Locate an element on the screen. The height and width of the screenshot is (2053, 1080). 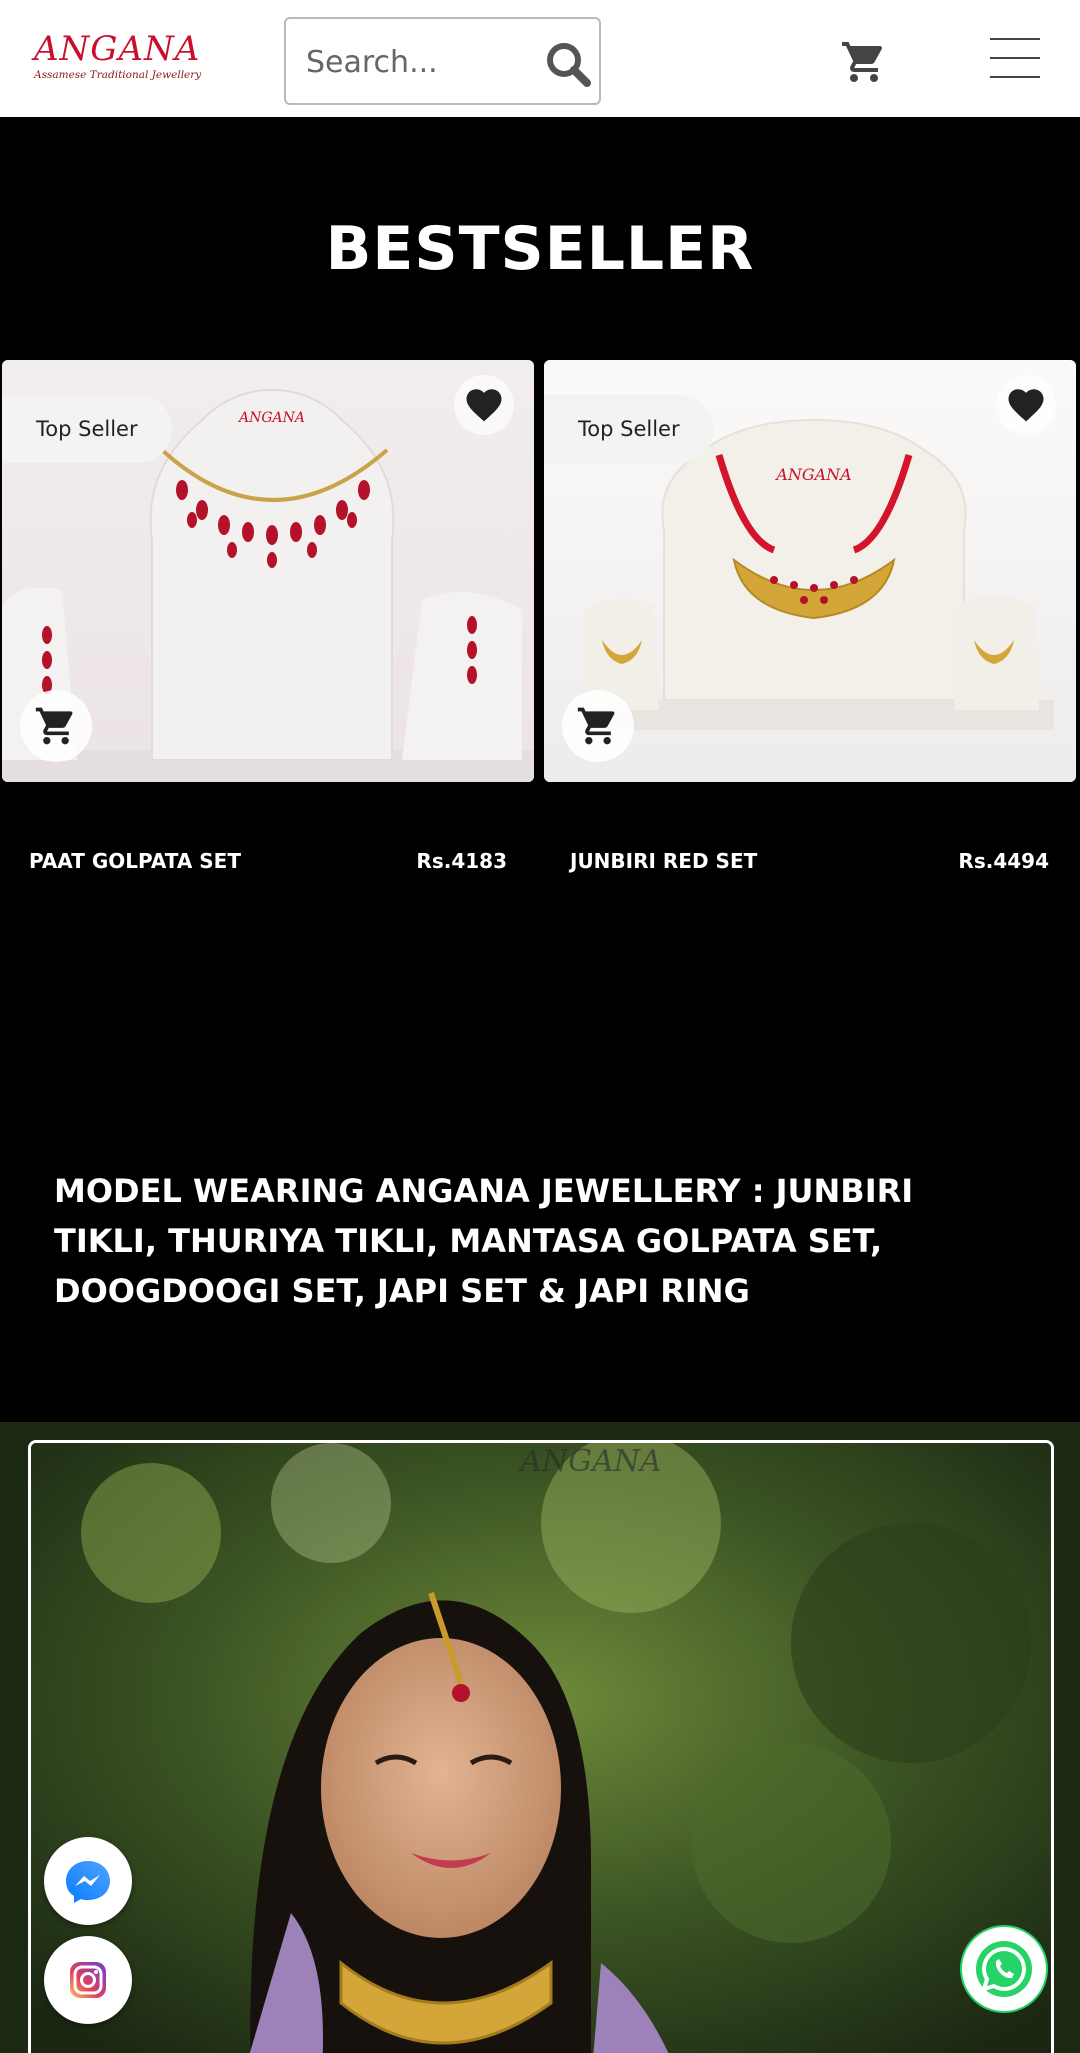
whatsapp-icon is located at coordinates (1004, 1969).